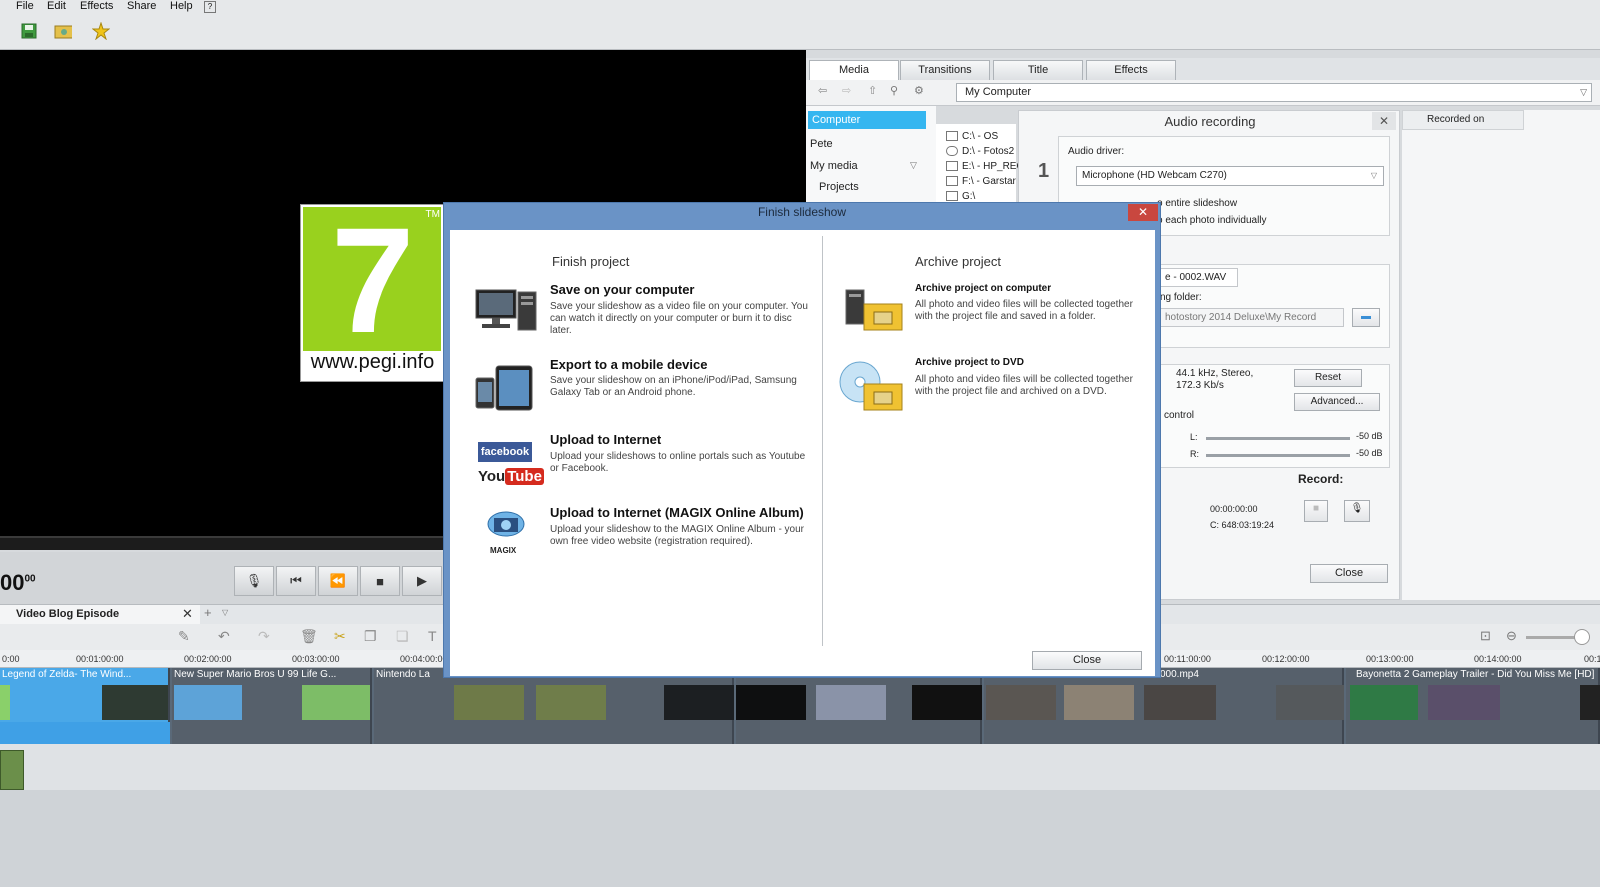 The height and width of the screenshot is (887, 1600). What do you see at coordinates (1197, 203) in the screenshot?
I see `option-entire-slideshow: o entire slideshow` at bounding box center [1197, 203].